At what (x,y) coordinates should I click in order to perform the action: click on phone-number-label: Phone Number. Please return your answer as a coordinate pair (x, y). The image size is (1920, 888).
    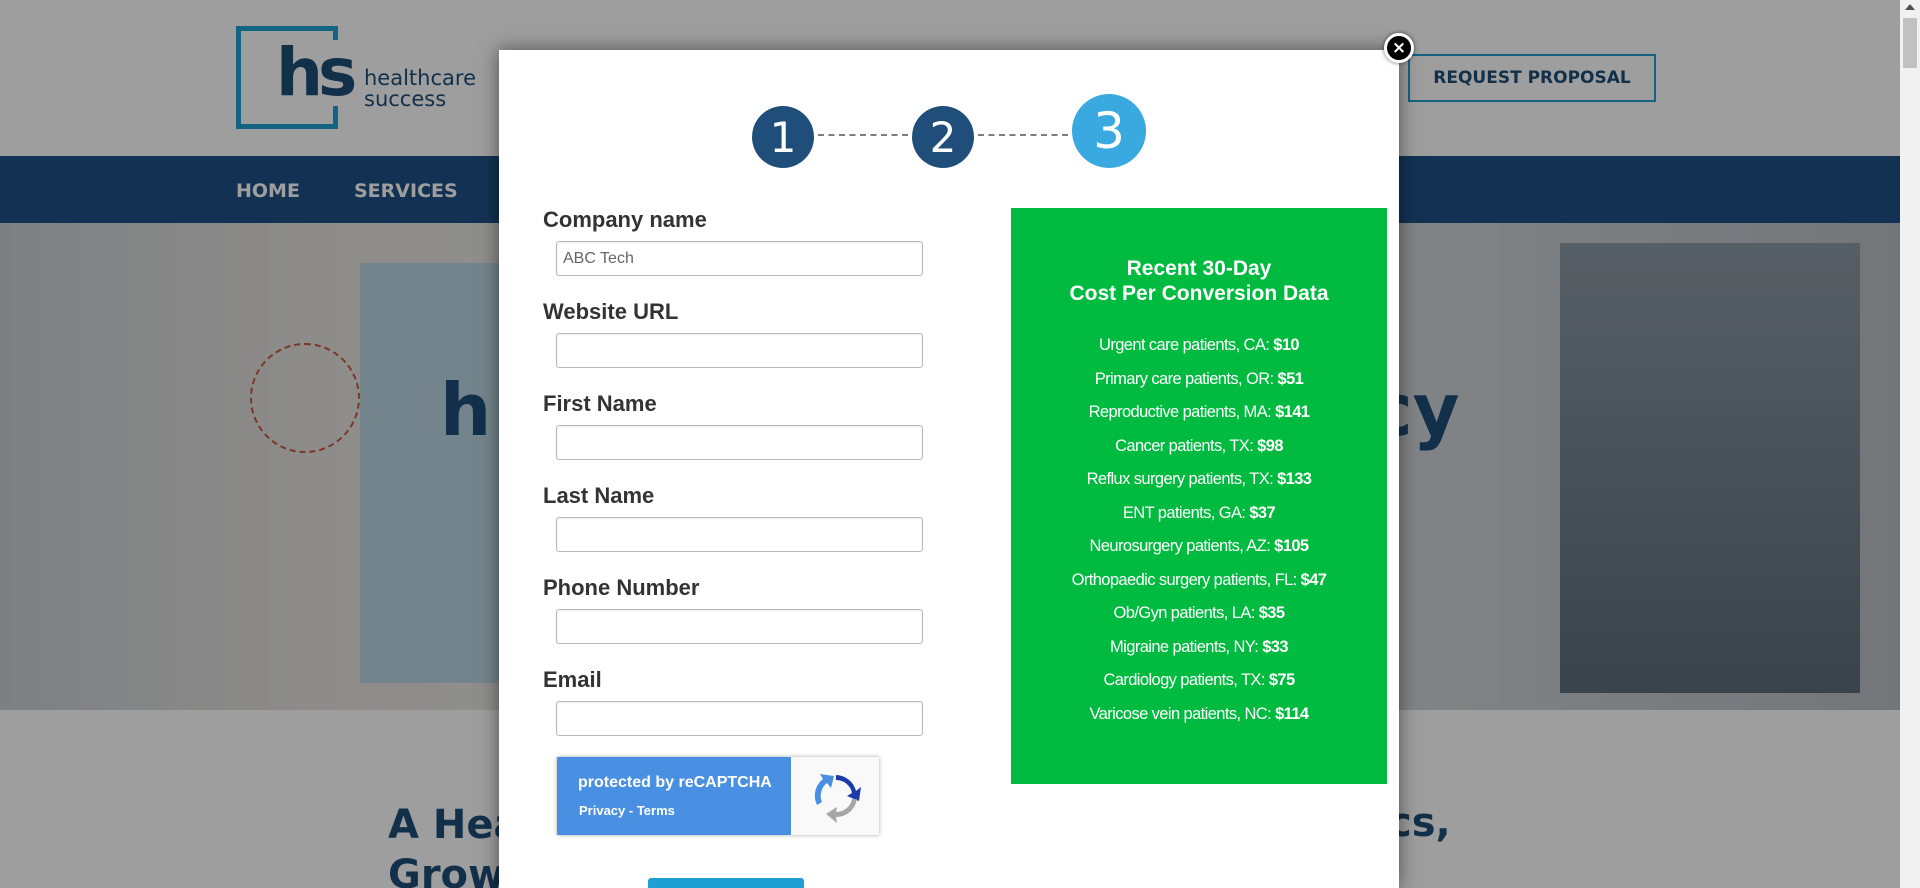
    Looking at the image, I should click on (621, 587).